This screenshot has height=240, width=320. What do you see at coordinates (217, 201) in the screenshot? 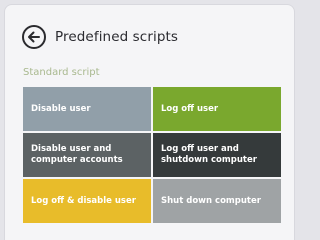
I see `shut-down-computer-tile: Shut down computer` at bounding box center [217, 201].